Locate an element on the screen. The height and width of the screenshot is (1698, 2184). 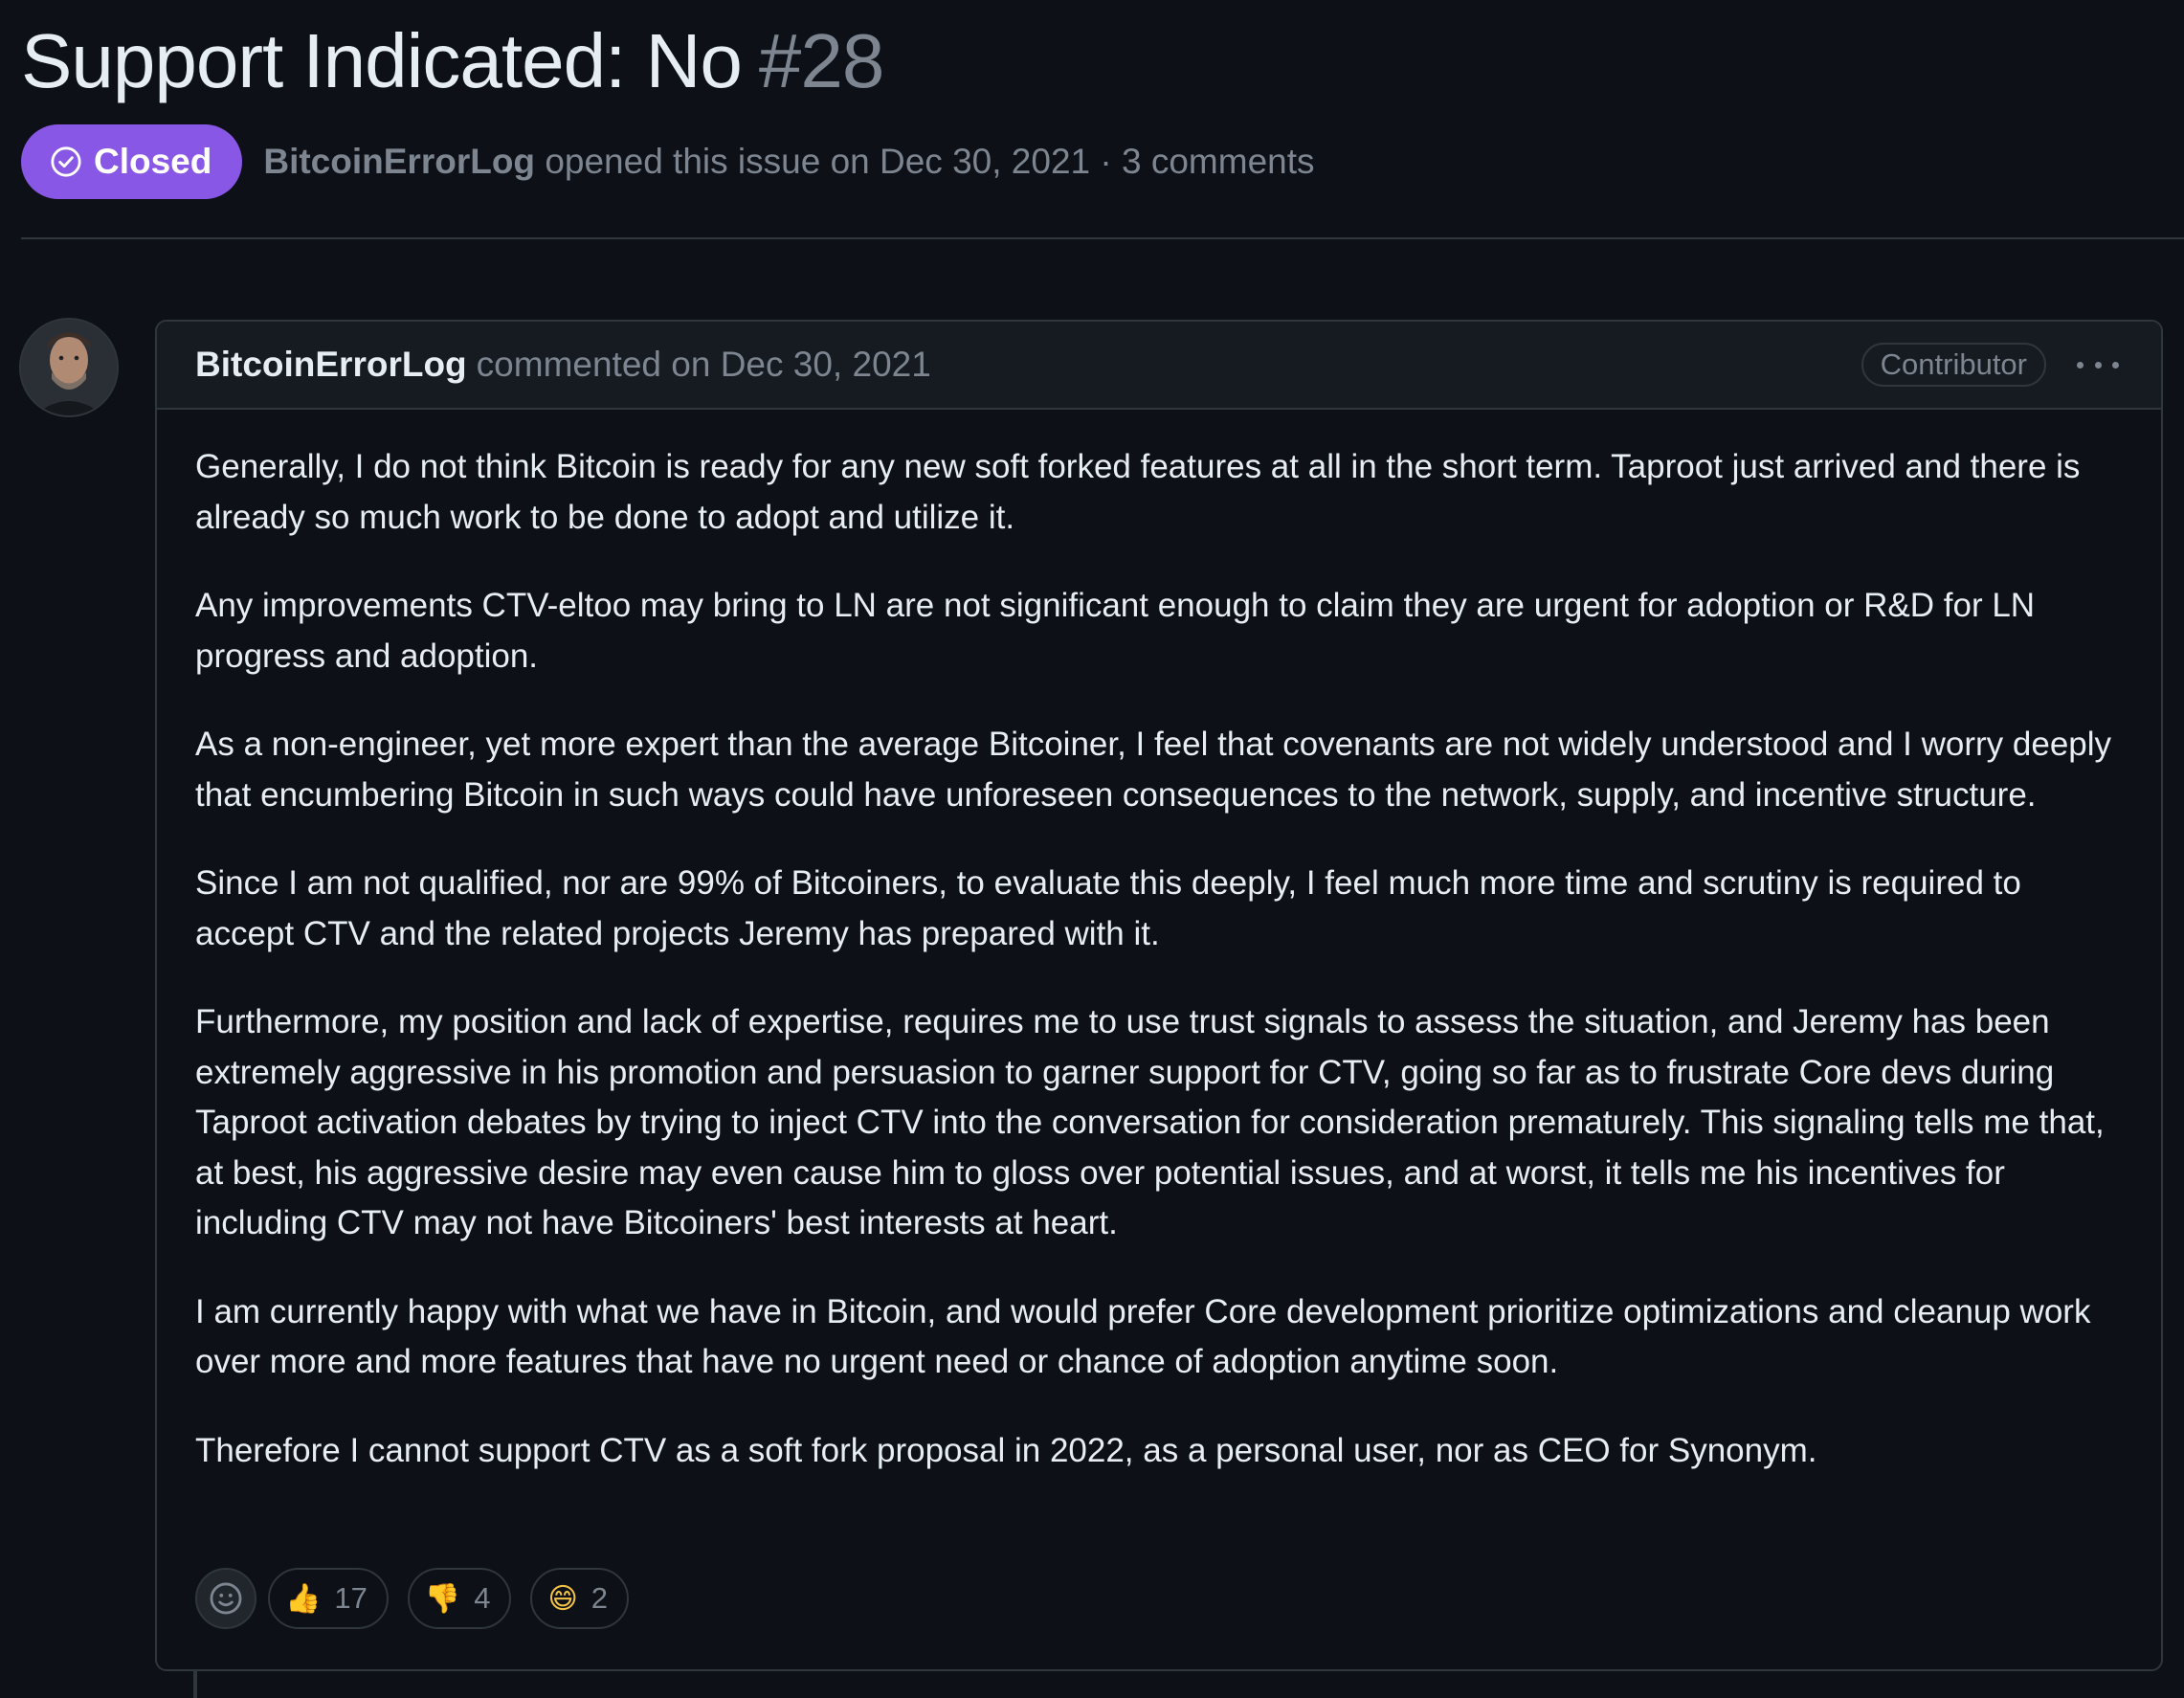
reaction-thumbs-down: 👎 4 is located at coordinates (460, 1598).